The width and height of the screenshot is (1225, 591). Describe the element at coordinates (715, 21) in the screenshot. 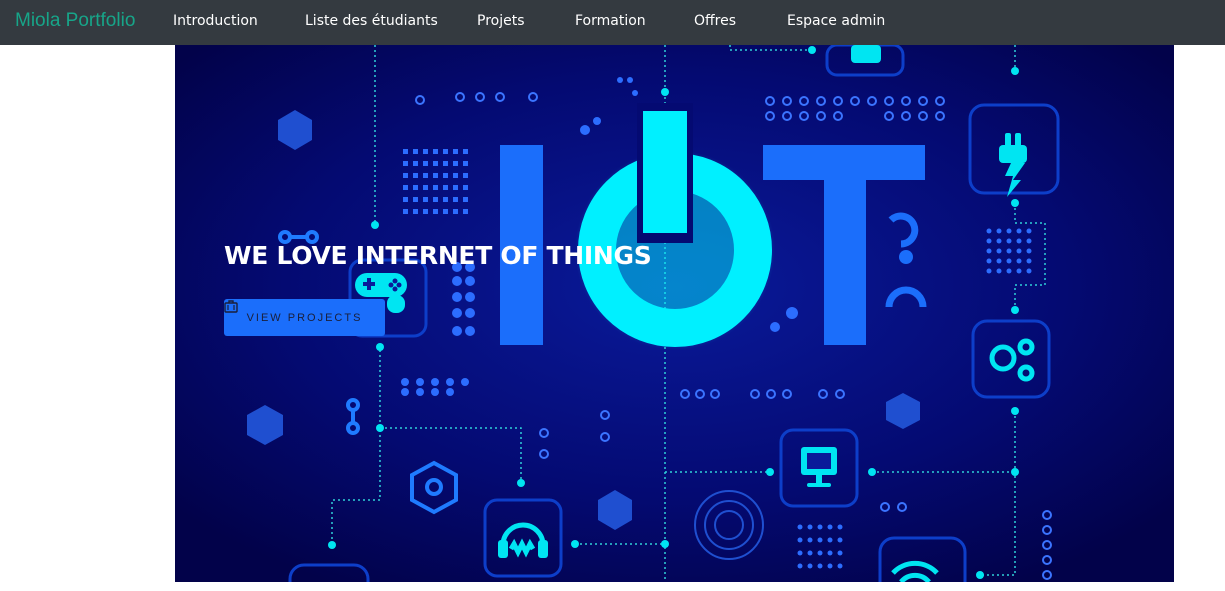

I see `nav-offres: Offres` at that location.